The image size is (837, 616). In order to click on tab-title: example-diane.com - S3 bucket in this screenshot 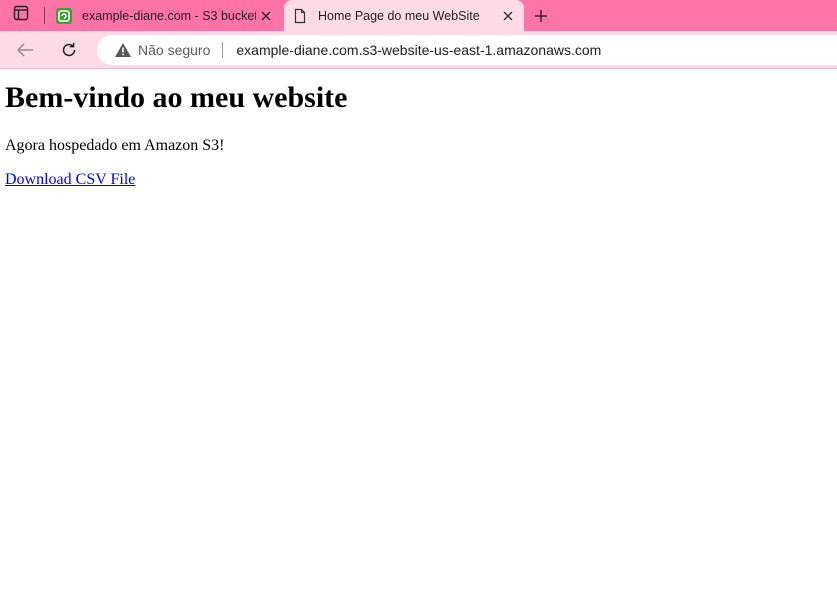, I will do `click(169, 15)`.